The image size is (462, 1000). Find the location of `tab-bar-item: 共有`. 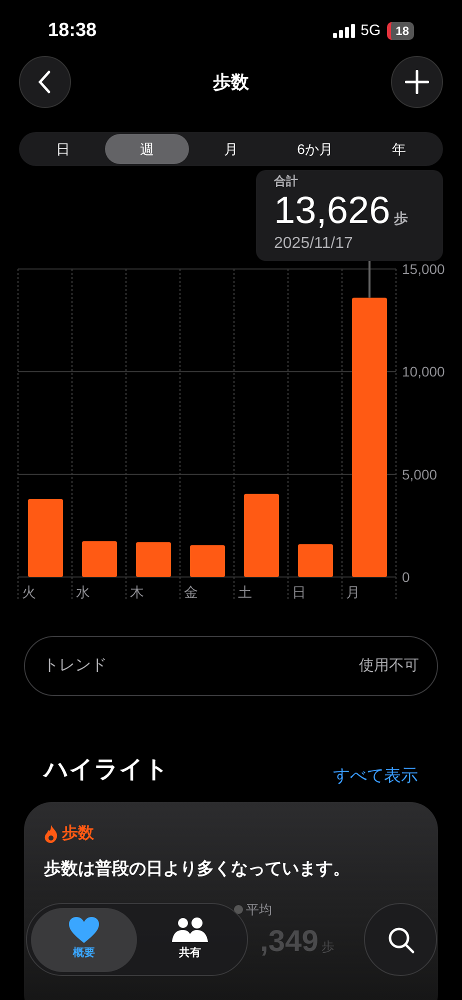

tab-bar-item: 共有 is located at coordinates (190, 940).